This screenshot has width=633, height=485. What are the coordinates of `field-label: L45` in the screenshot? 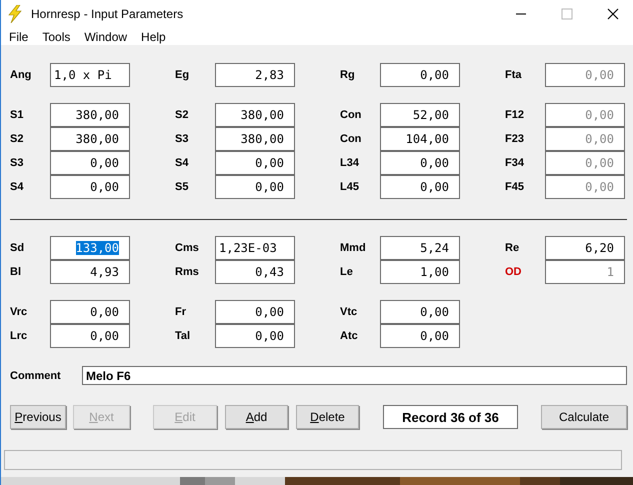 It's located at (350, 187).